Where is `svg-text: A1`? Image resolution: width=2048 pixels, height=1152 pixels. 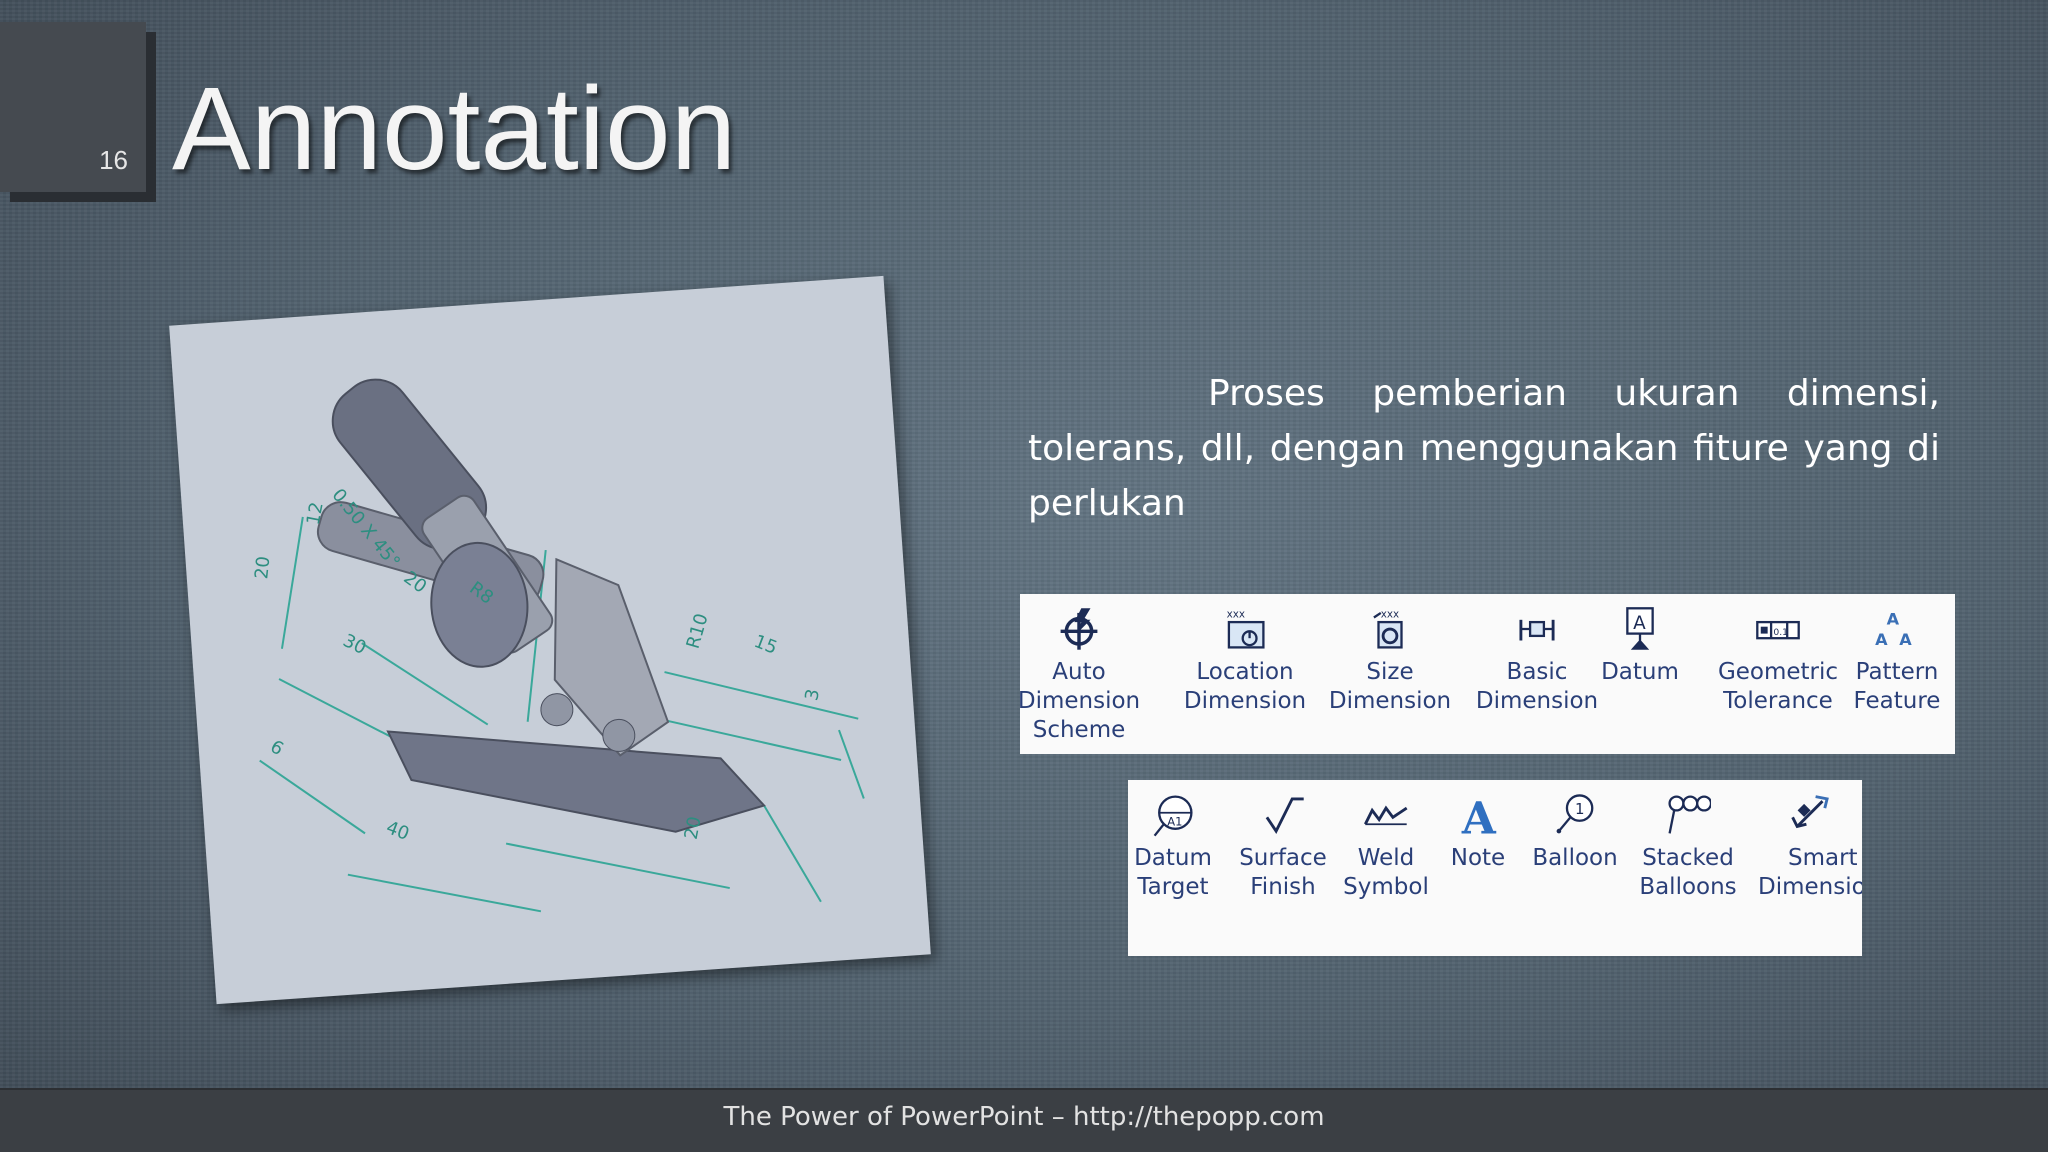 svg-text: A1 is located at coordinates (1174, 821).